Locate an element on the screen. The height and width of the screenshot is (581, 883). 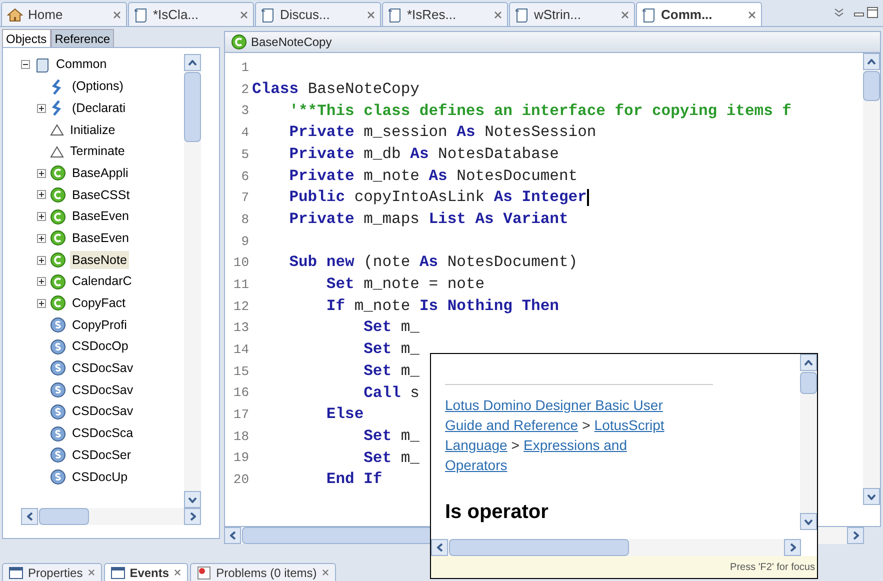
line-number: 14 is located at coordinates (240, 350).